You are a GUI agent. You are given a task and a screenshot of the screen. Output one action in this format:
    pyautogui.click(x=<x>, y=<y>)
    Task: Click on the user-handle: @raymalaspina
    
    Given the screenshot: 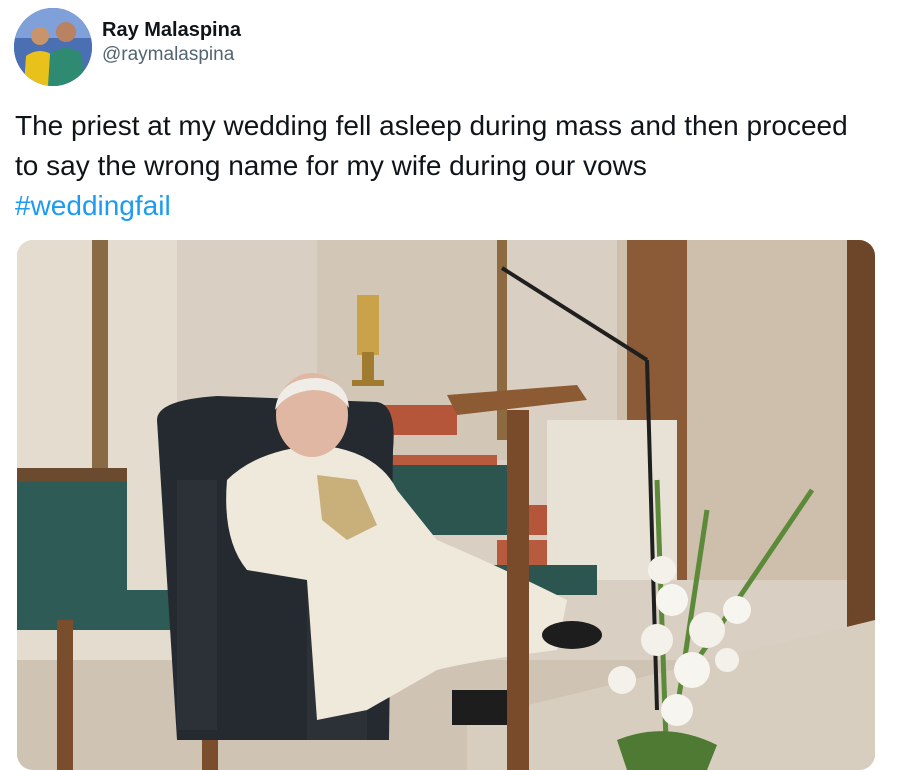 What is the action you would take?
    pyautogui.click(x=171, y=55)
    